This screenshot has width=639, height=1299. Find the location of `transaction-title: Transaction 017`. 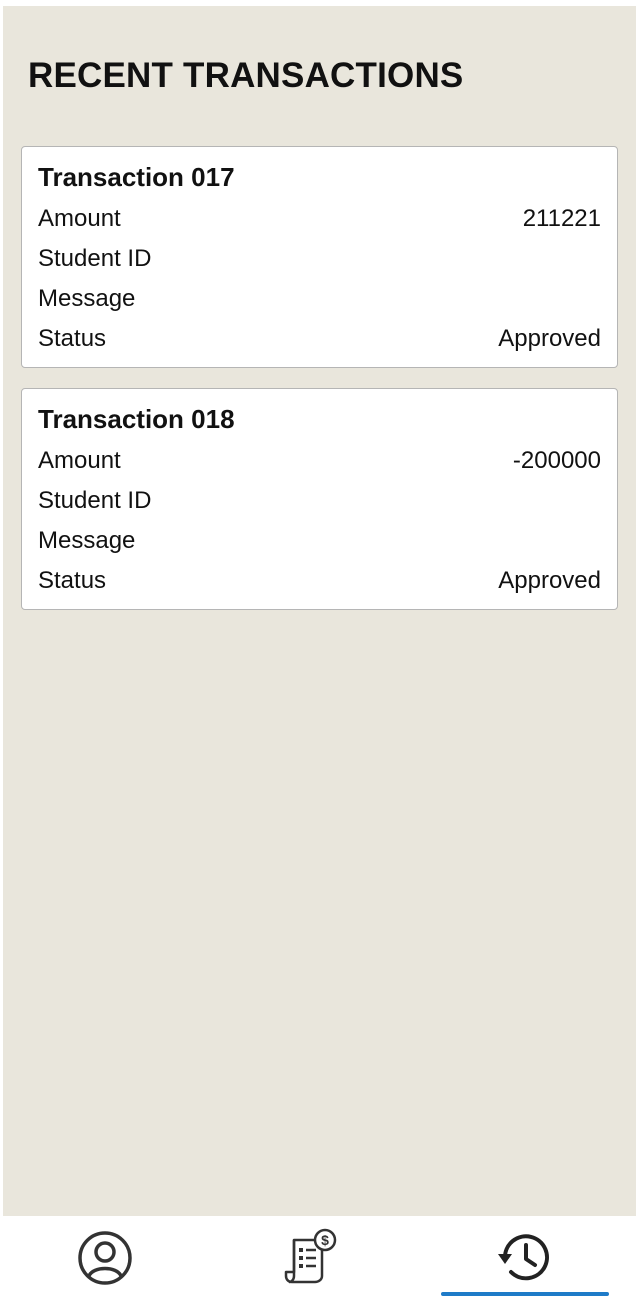

transaction-title: Transaction 017 is located at coordinates (136, 177).